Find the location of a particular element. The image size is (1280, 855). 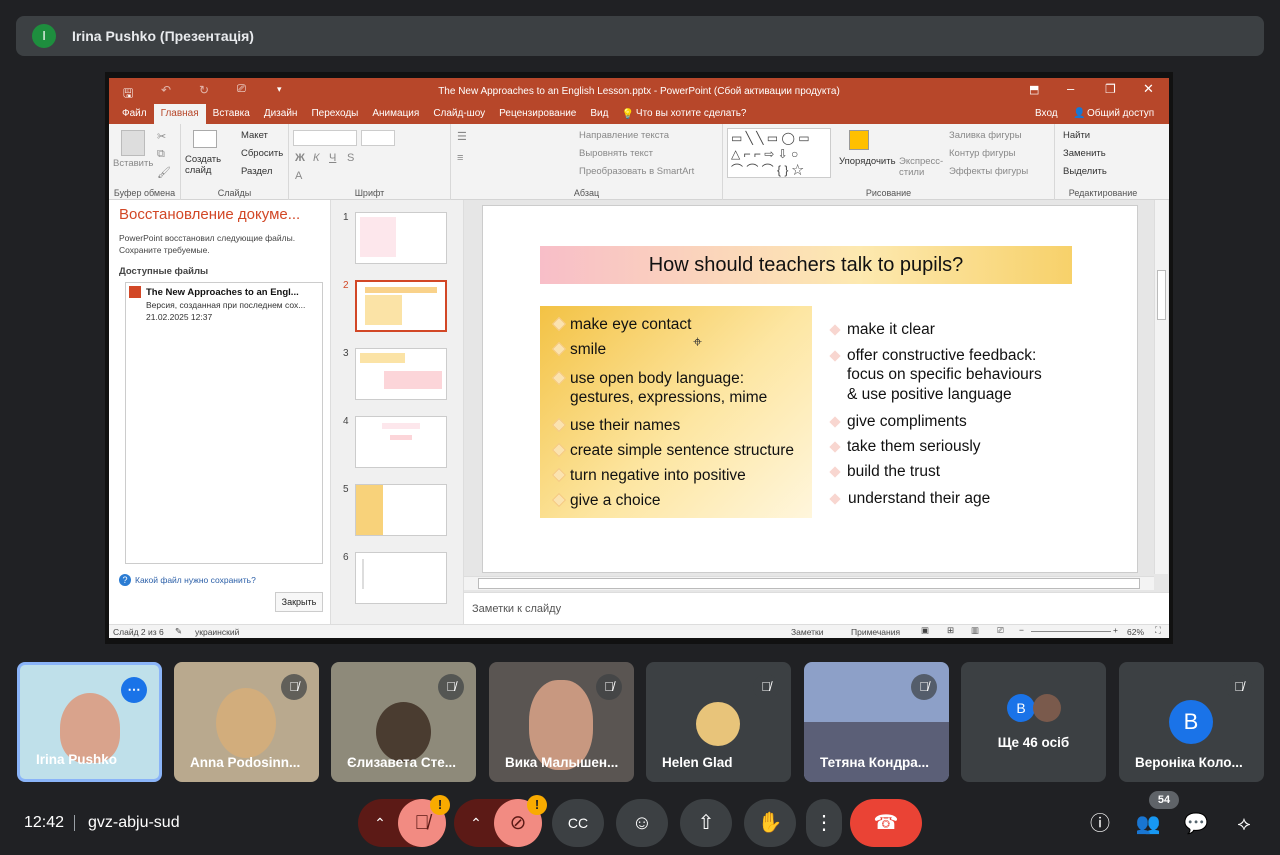

tab-home: Главная is located at coordinates (179, 114).